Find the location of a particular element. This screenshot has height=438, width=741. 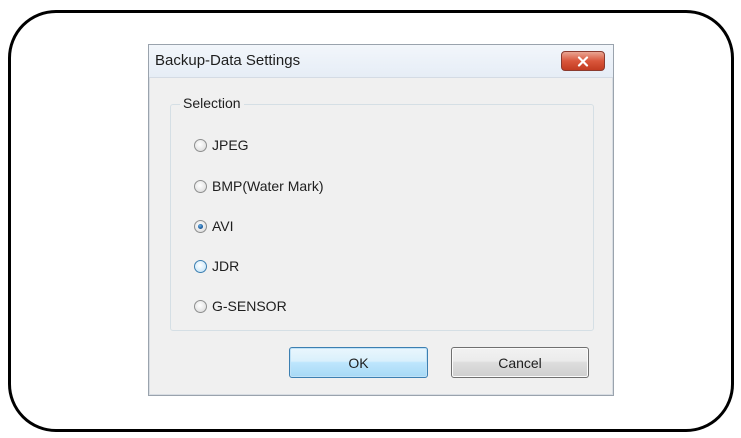

radio-selected-dot is located at coordinates (200, 226).